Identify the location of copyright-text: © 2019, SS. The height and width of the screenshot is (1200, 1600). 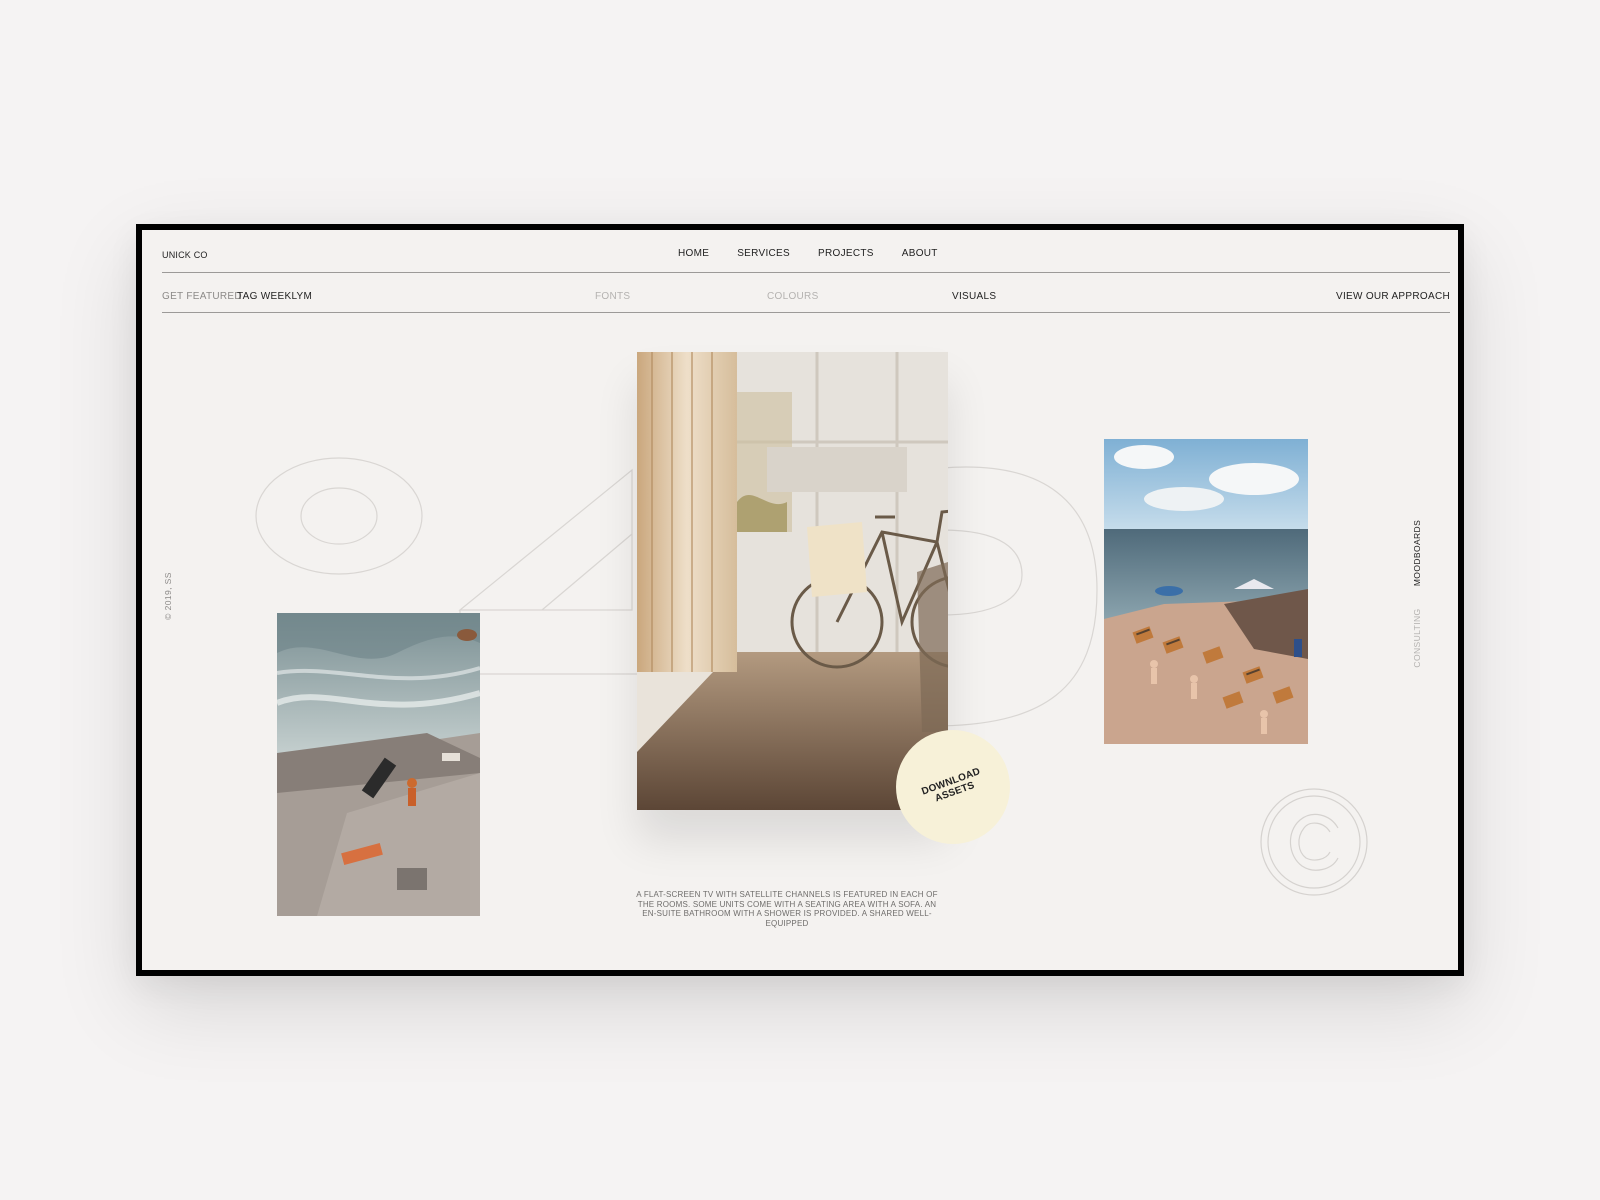
(168, 596).